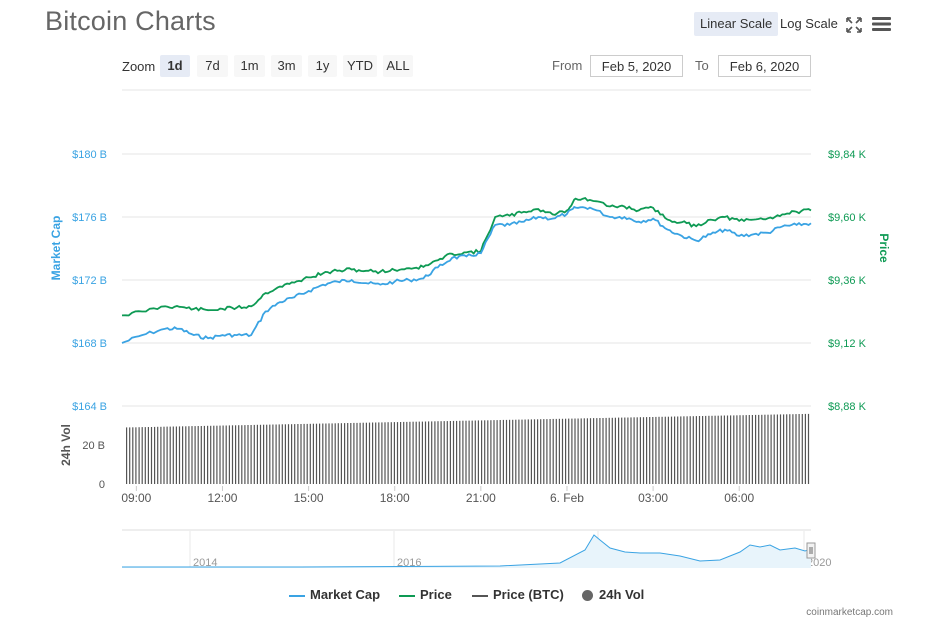 The image size is (945, 626). Describe the element at coordinates (481, 498) in the screenshot. I see `time-tick-label: 21:00` at that location.